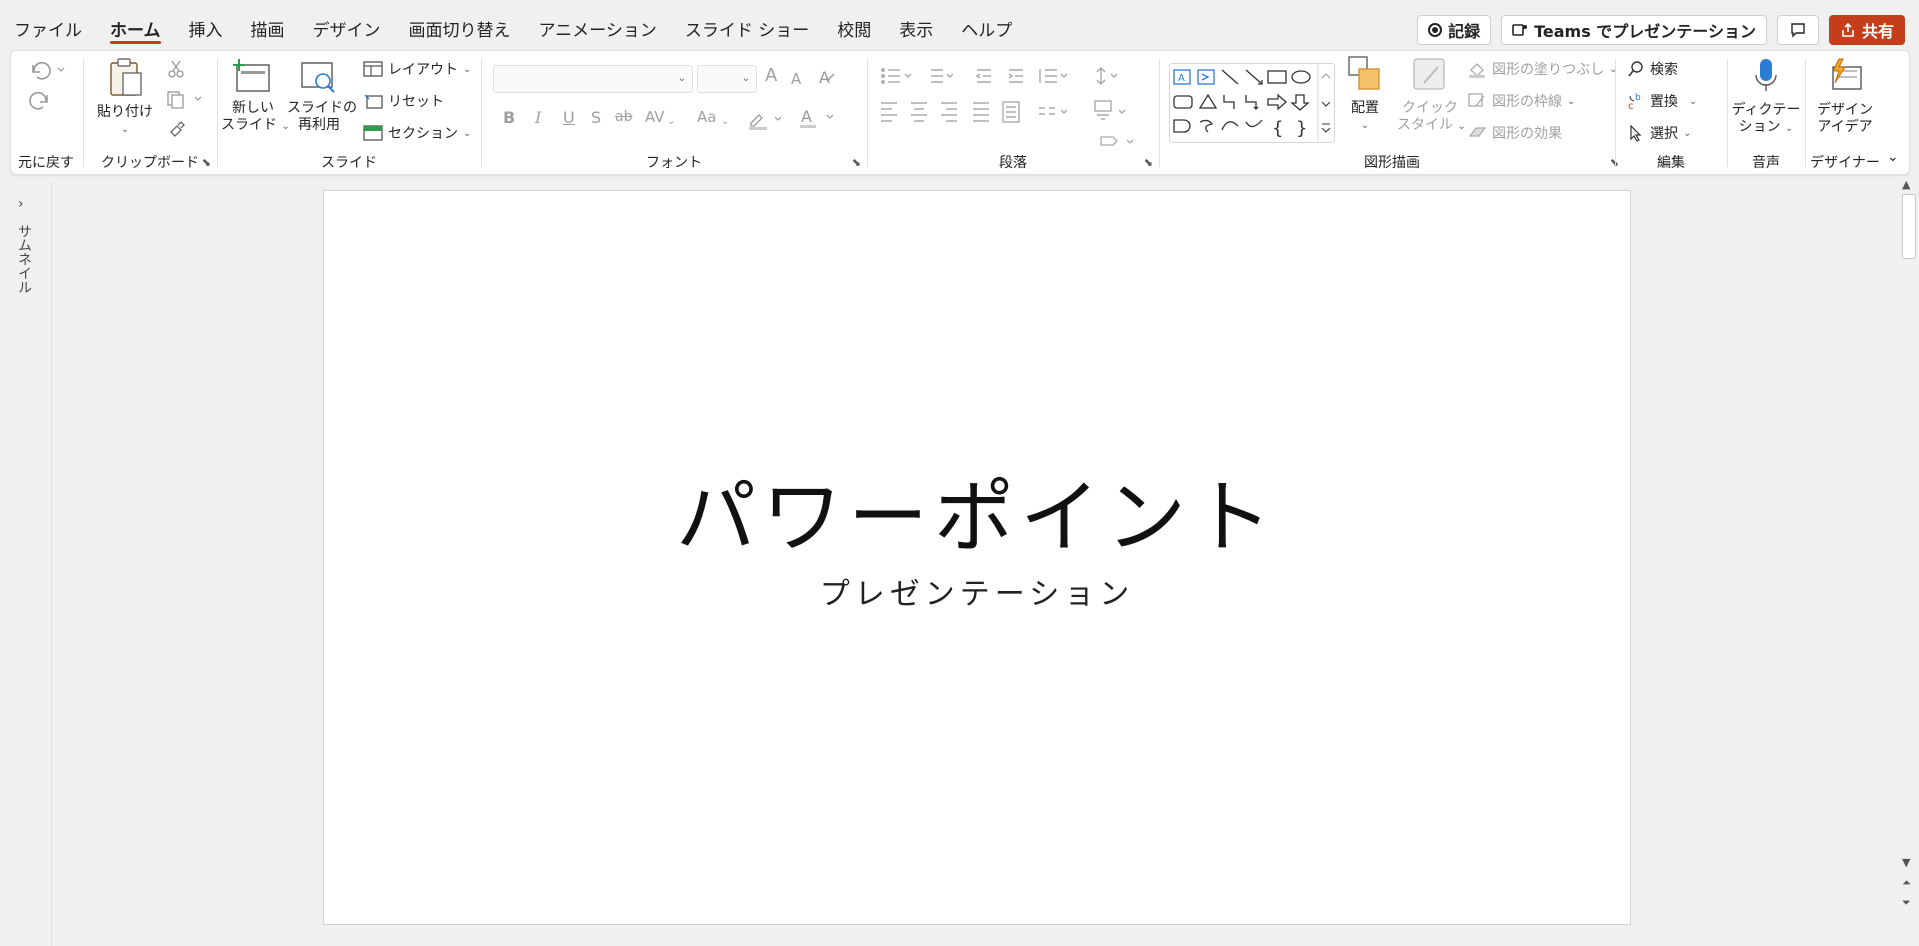 This screenshot has width=1919, height=946. Describe the element at coordinates (1766, 75) in the screenshot. I see `microphone-icon` at that location.